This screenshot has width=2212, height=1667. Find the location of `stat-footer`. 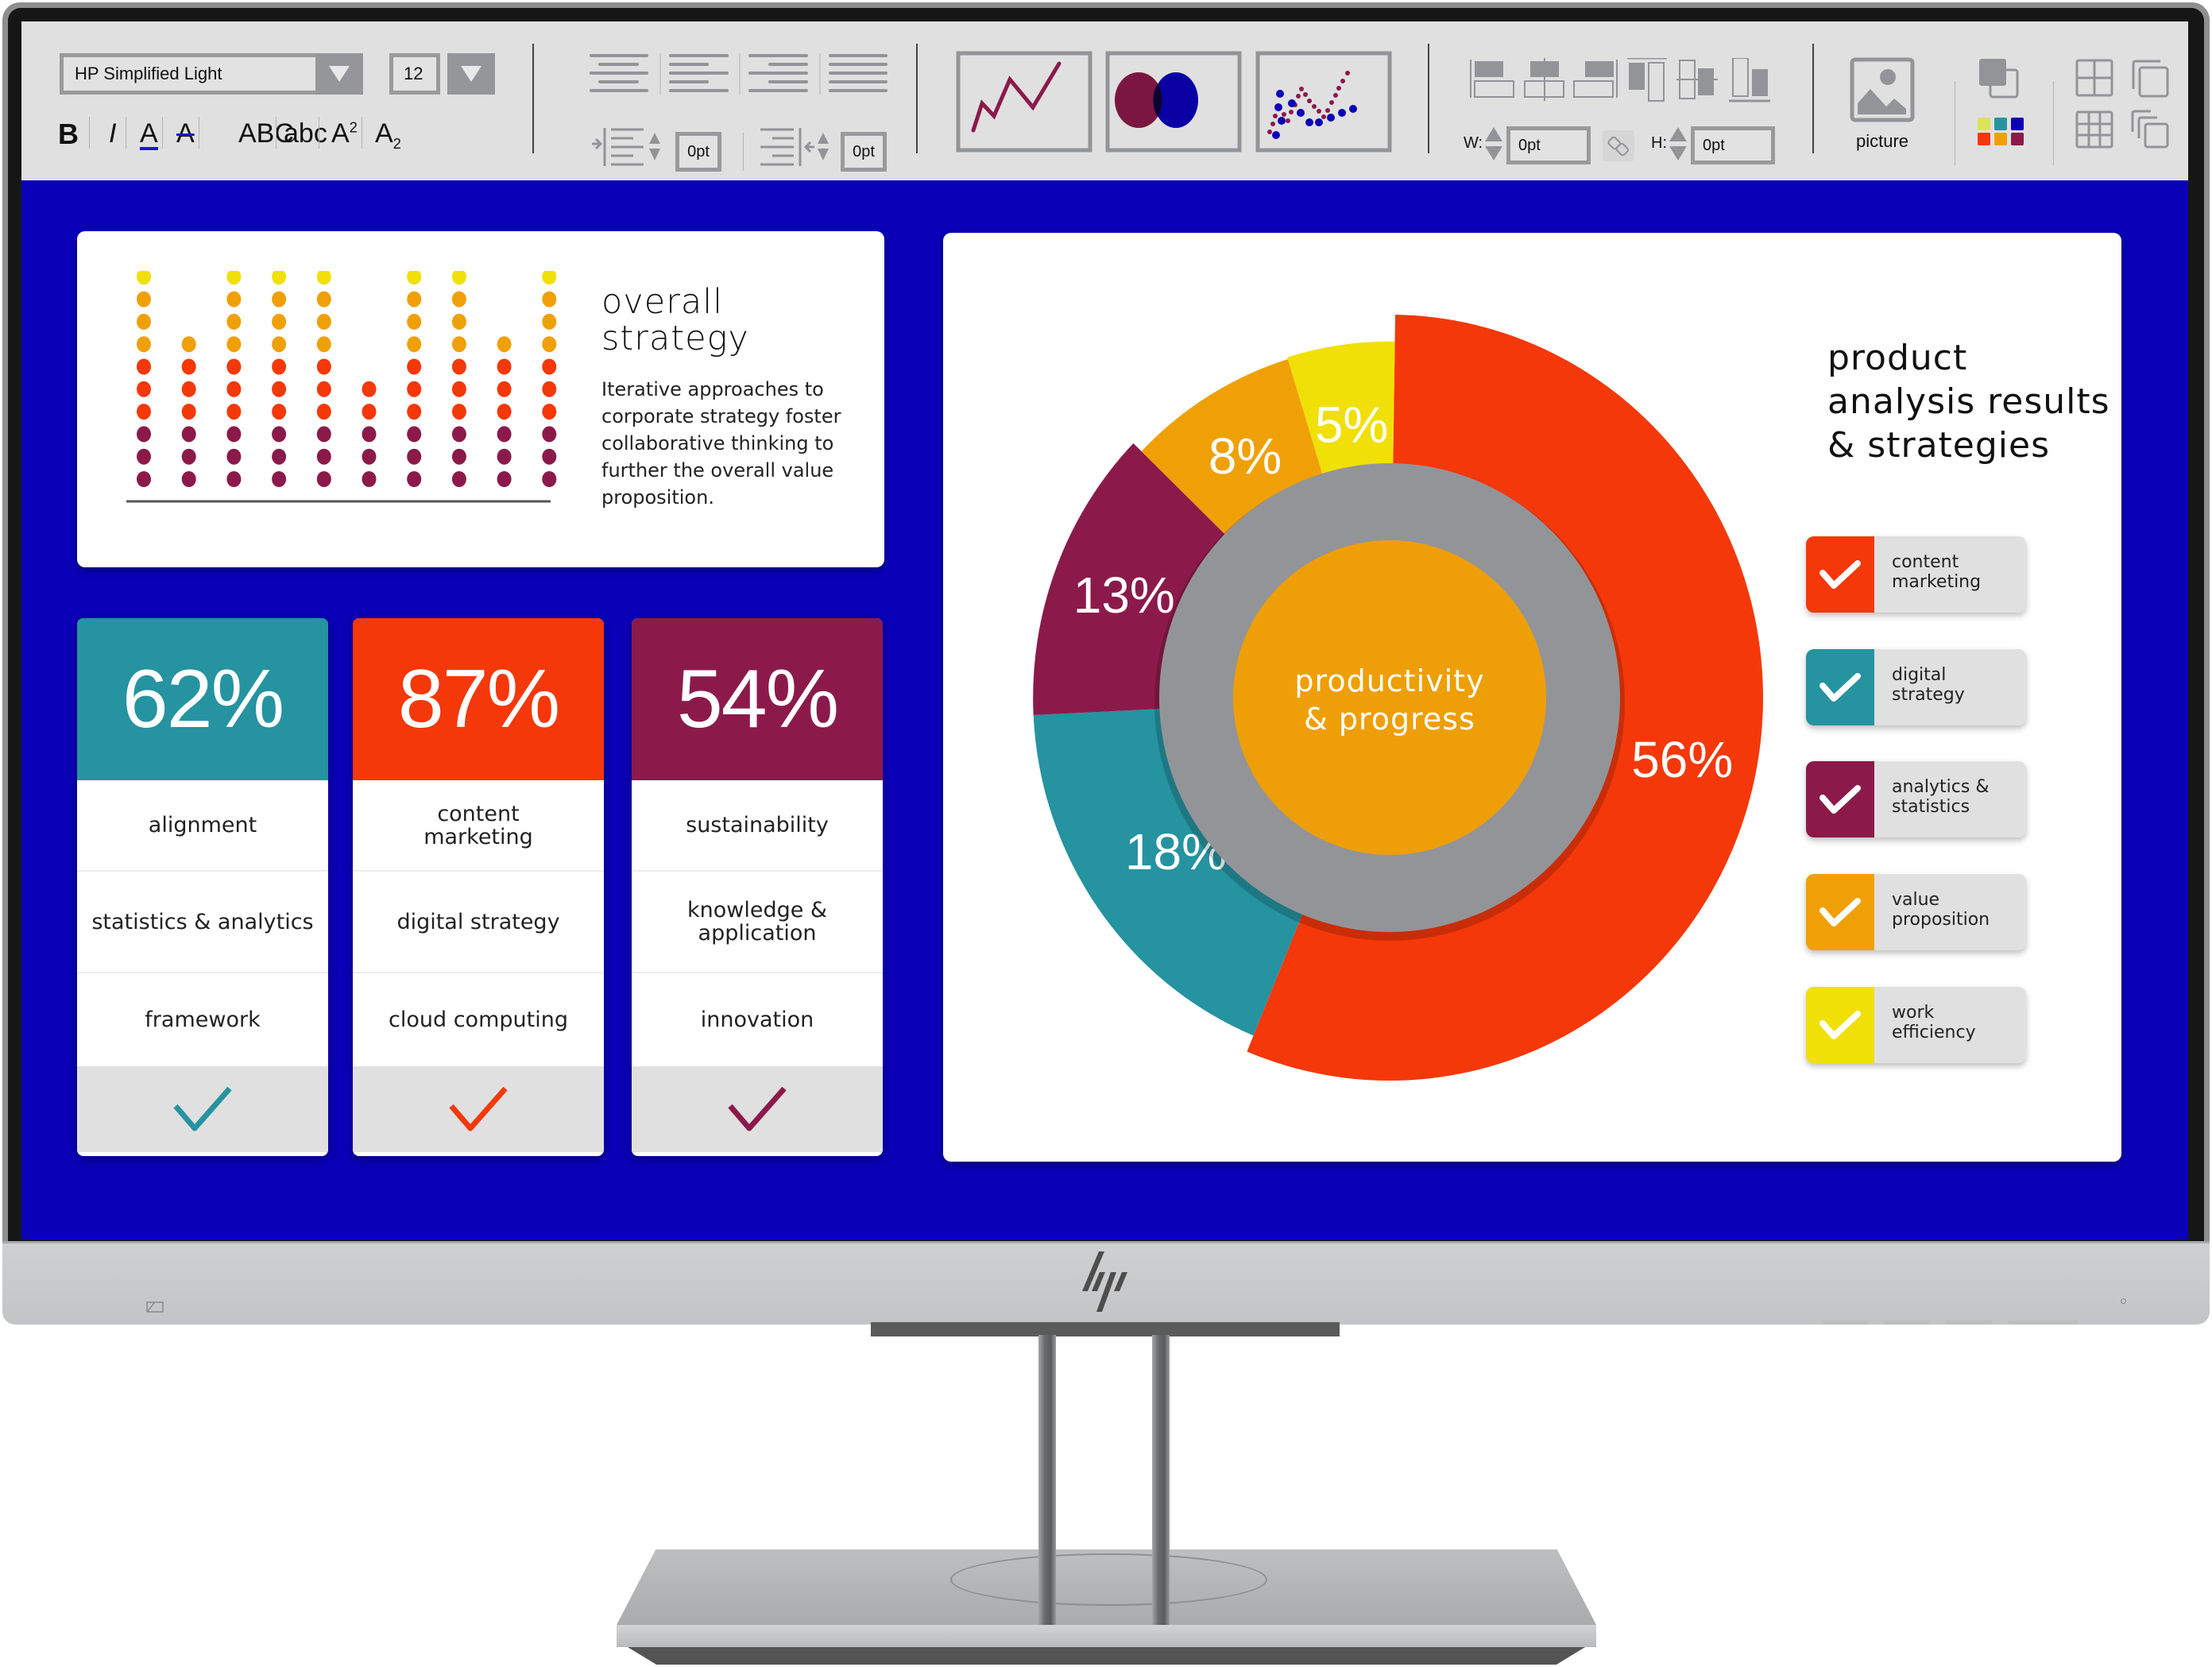

stat-footer is located at coordinates (478, 1109).